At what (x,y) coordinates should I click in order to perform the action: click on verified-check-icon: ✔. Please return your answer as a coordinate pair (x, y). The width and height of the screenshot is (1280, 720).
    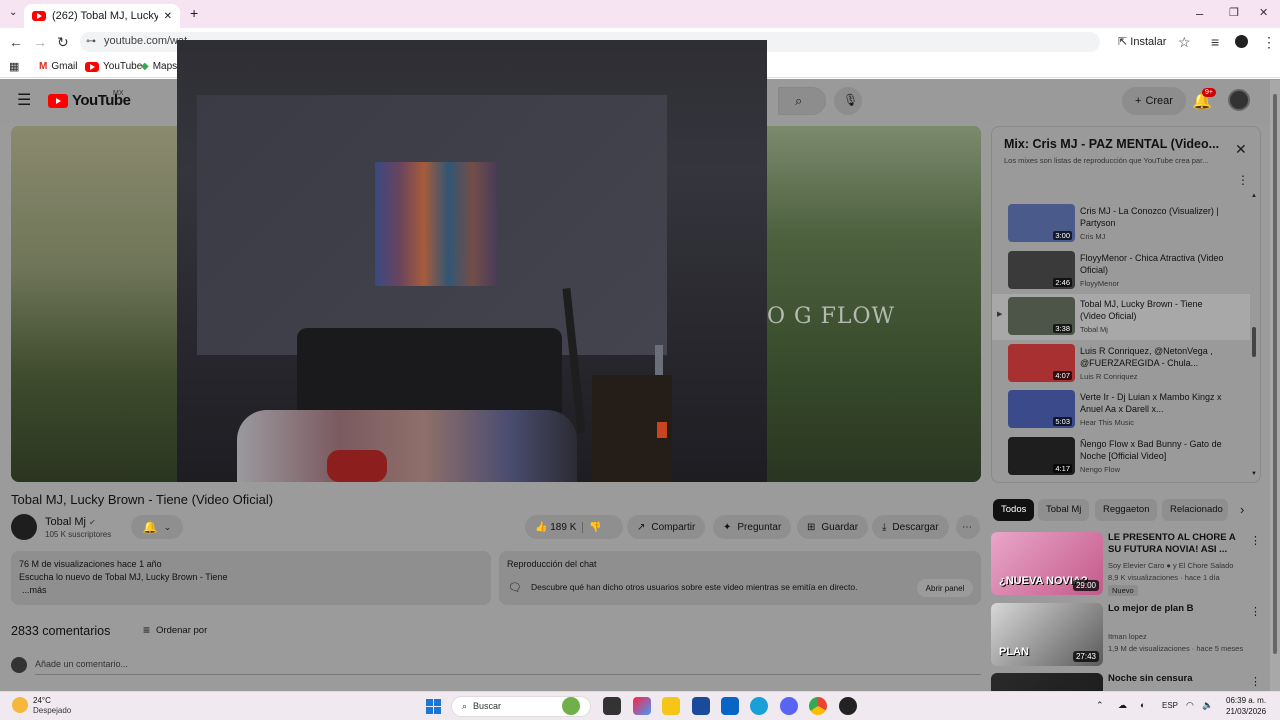
    Looking at the image, I should click on (92, 522).